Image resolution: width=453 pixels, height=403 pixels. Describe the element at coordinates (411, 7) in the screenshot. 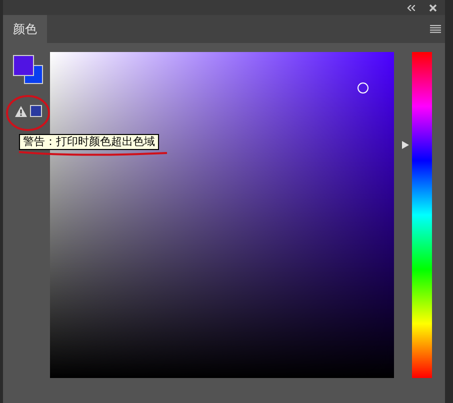

I see `collapse-icon` at that location.